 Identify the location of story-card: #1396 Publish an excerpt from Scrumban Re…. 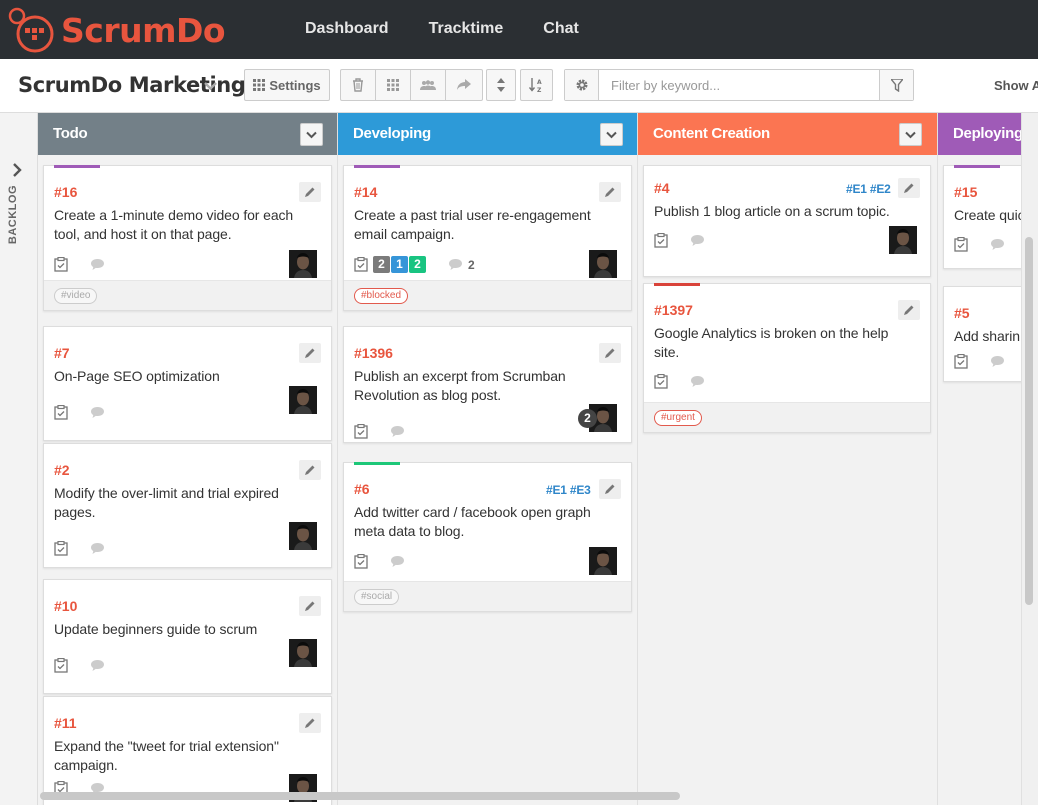
(487, 384).